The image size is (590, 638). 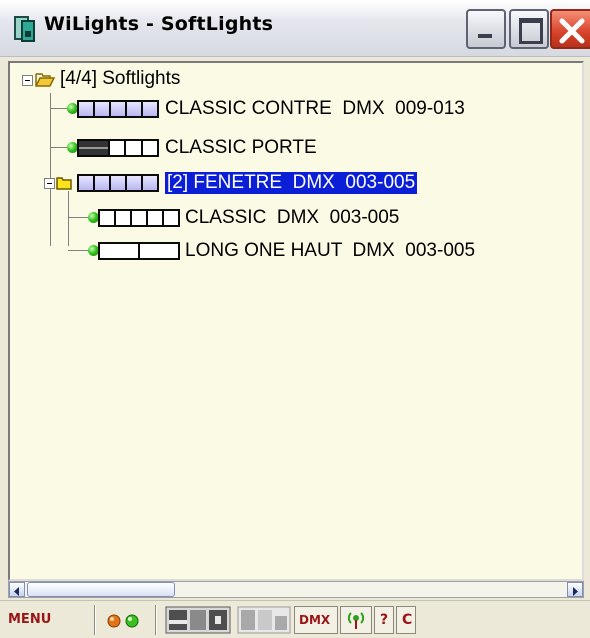 I want to click on window-title: WiLights - SoftLights, so click(x=159, y=24).